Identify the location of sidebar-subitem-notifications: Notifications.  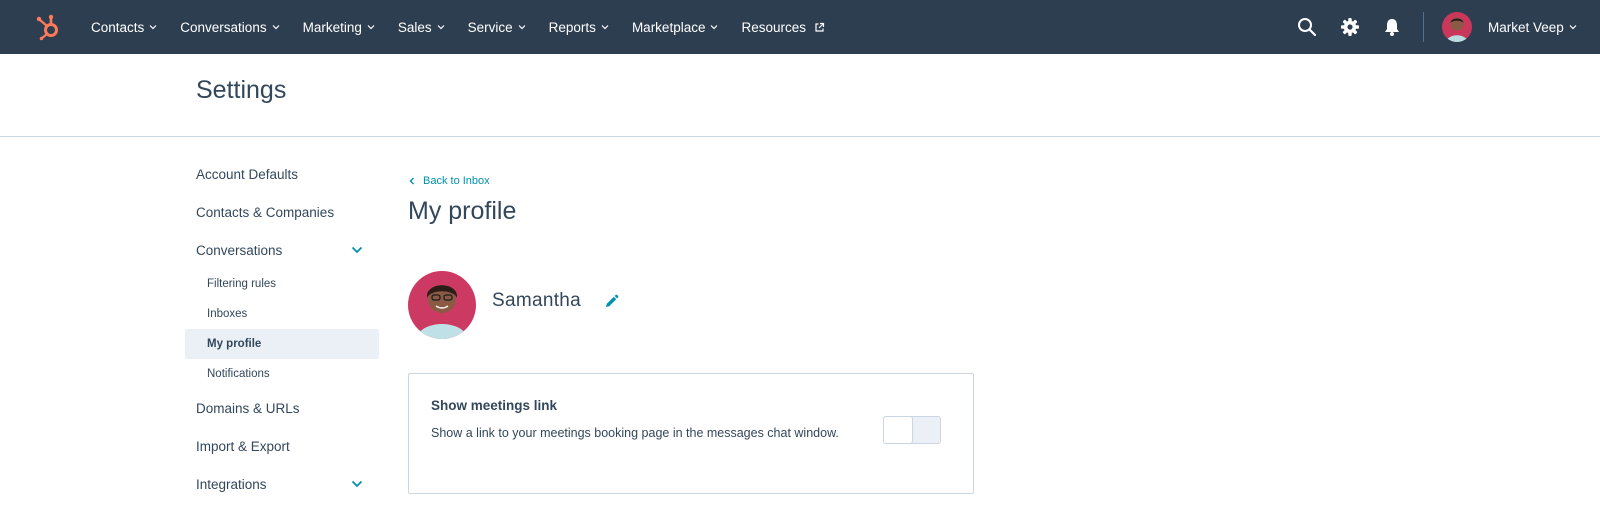
(282, 374).